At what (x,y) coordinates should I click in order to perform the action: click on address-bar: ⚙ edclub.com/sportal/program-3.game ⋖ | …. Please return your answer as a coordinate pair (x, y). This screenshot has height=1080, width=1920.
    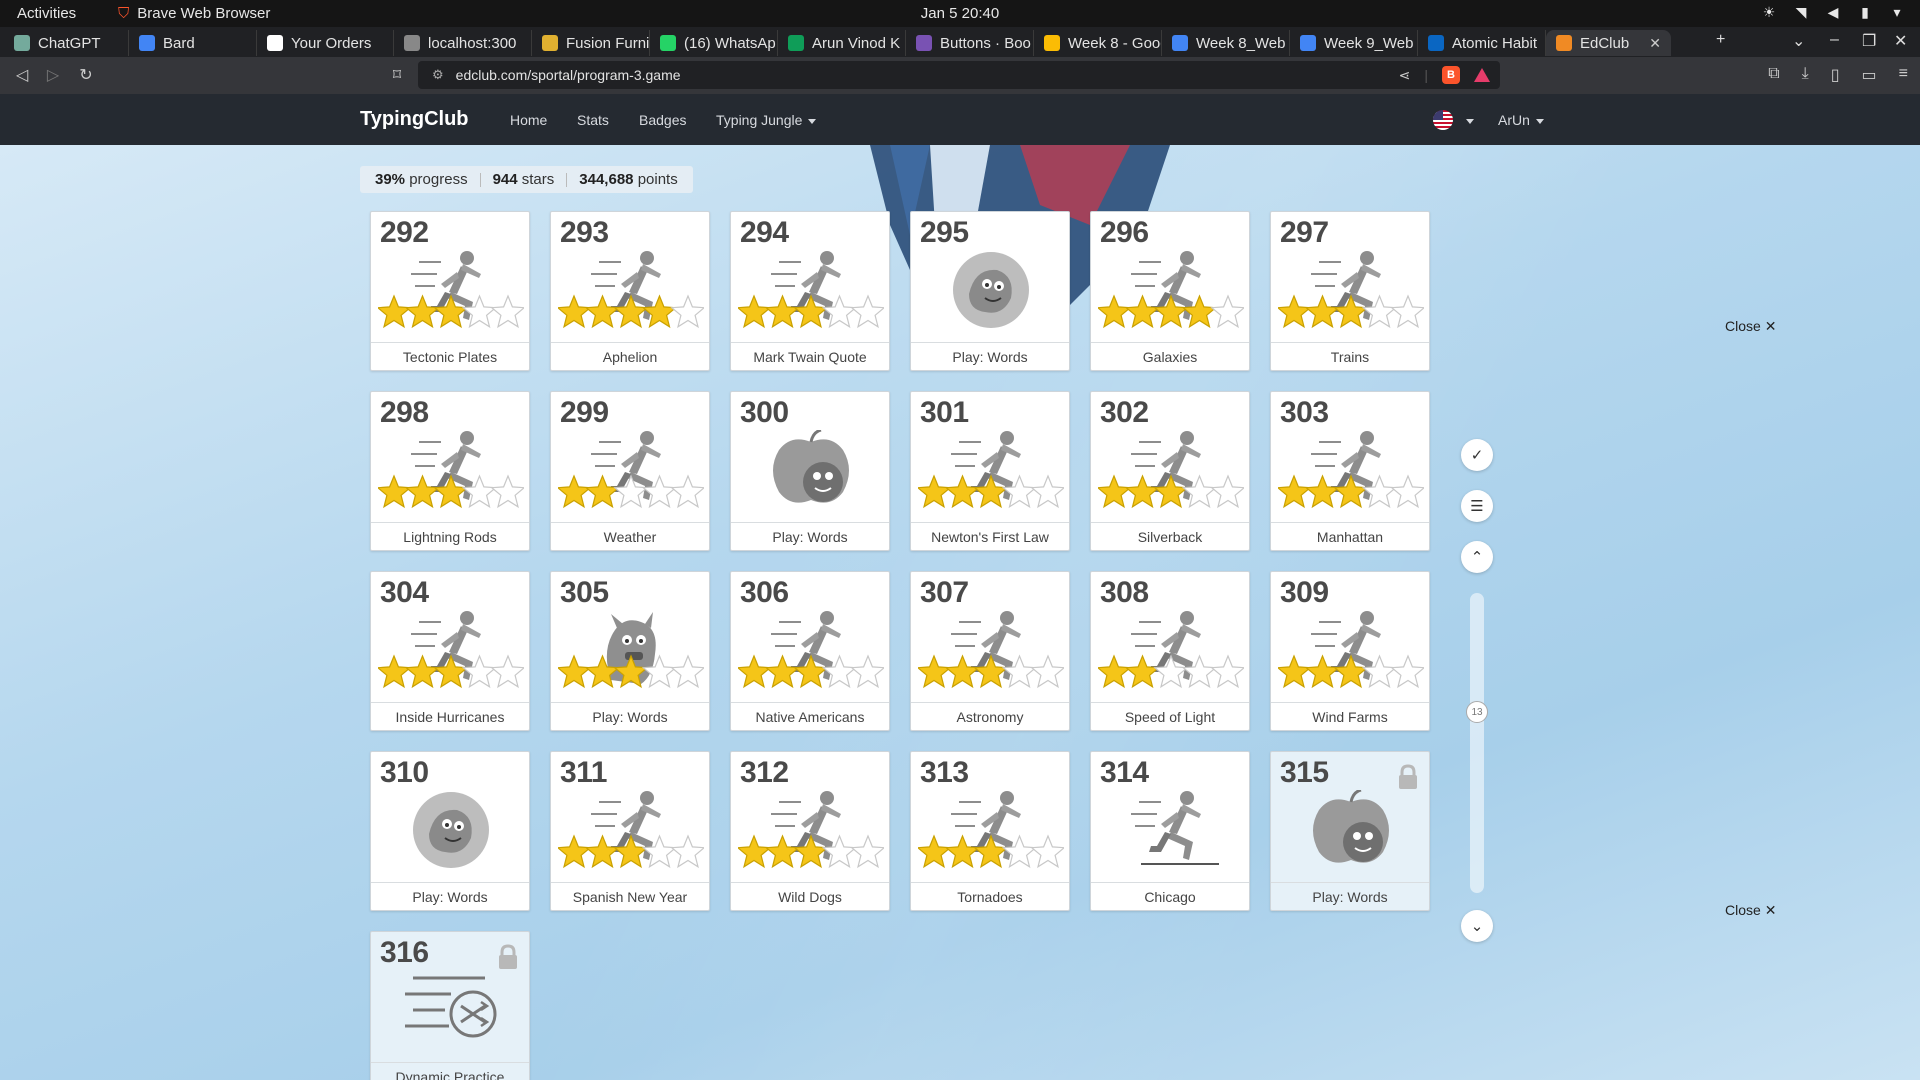
    Looking at the image, I should click on (959, 75).